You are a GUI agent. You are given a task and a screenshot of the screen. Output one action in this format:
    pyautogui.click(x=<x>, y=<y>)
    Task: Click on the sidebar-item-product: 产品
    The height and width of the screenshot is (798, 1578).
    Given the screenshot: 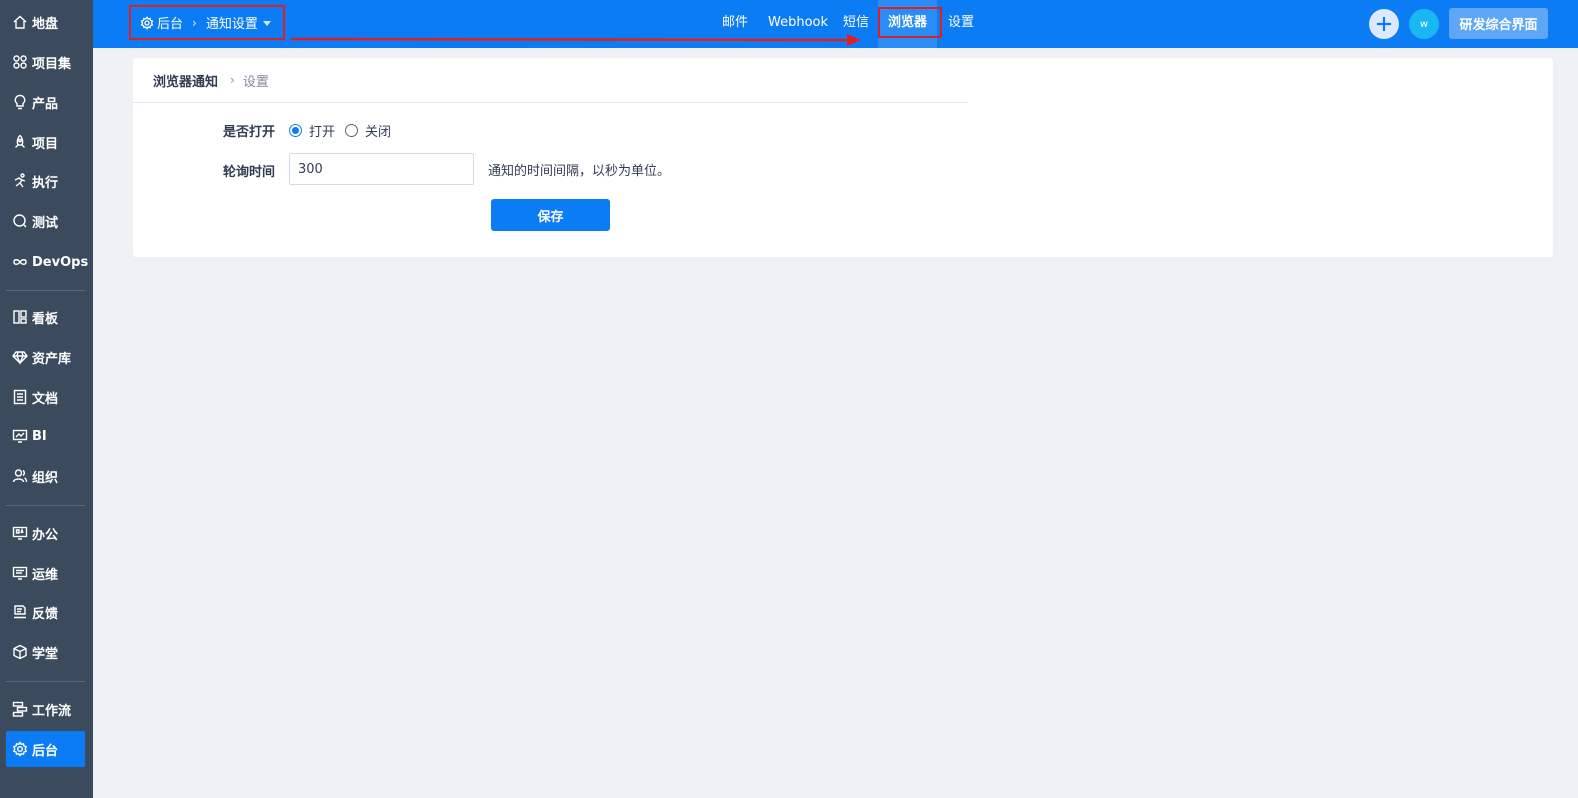 What is the action you would take?
    pyautogui.click(x=45, y=102)
    